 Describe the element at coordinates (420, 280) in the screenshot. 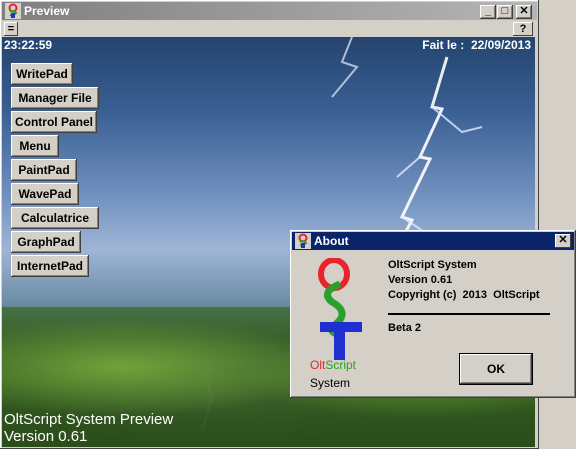

I see `product-version: Version 0.61` at that location.